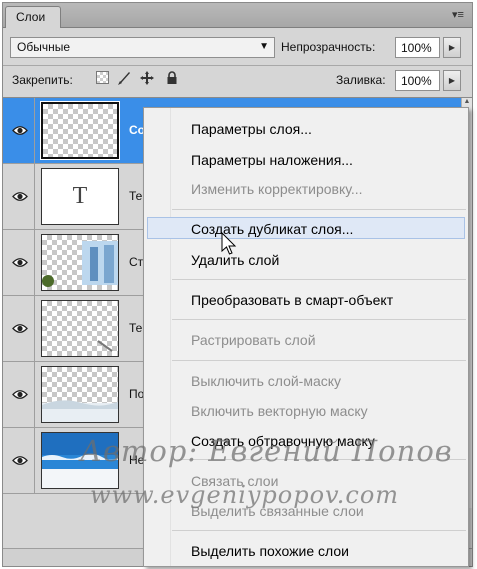 The width and height of the screenshot is (477, 569). I want to click on lock-transparent-pixels-icon, so click(102, 78).